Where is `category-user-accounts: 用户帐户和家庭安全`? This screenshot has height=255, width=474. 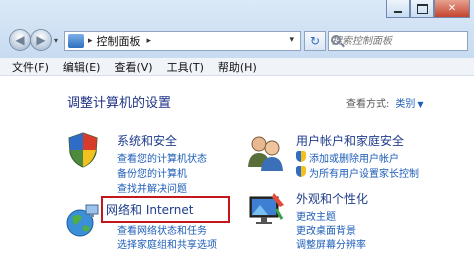
category-user-accounts: 用户帐户和家庭安全 is located at coordinates (350, 140).